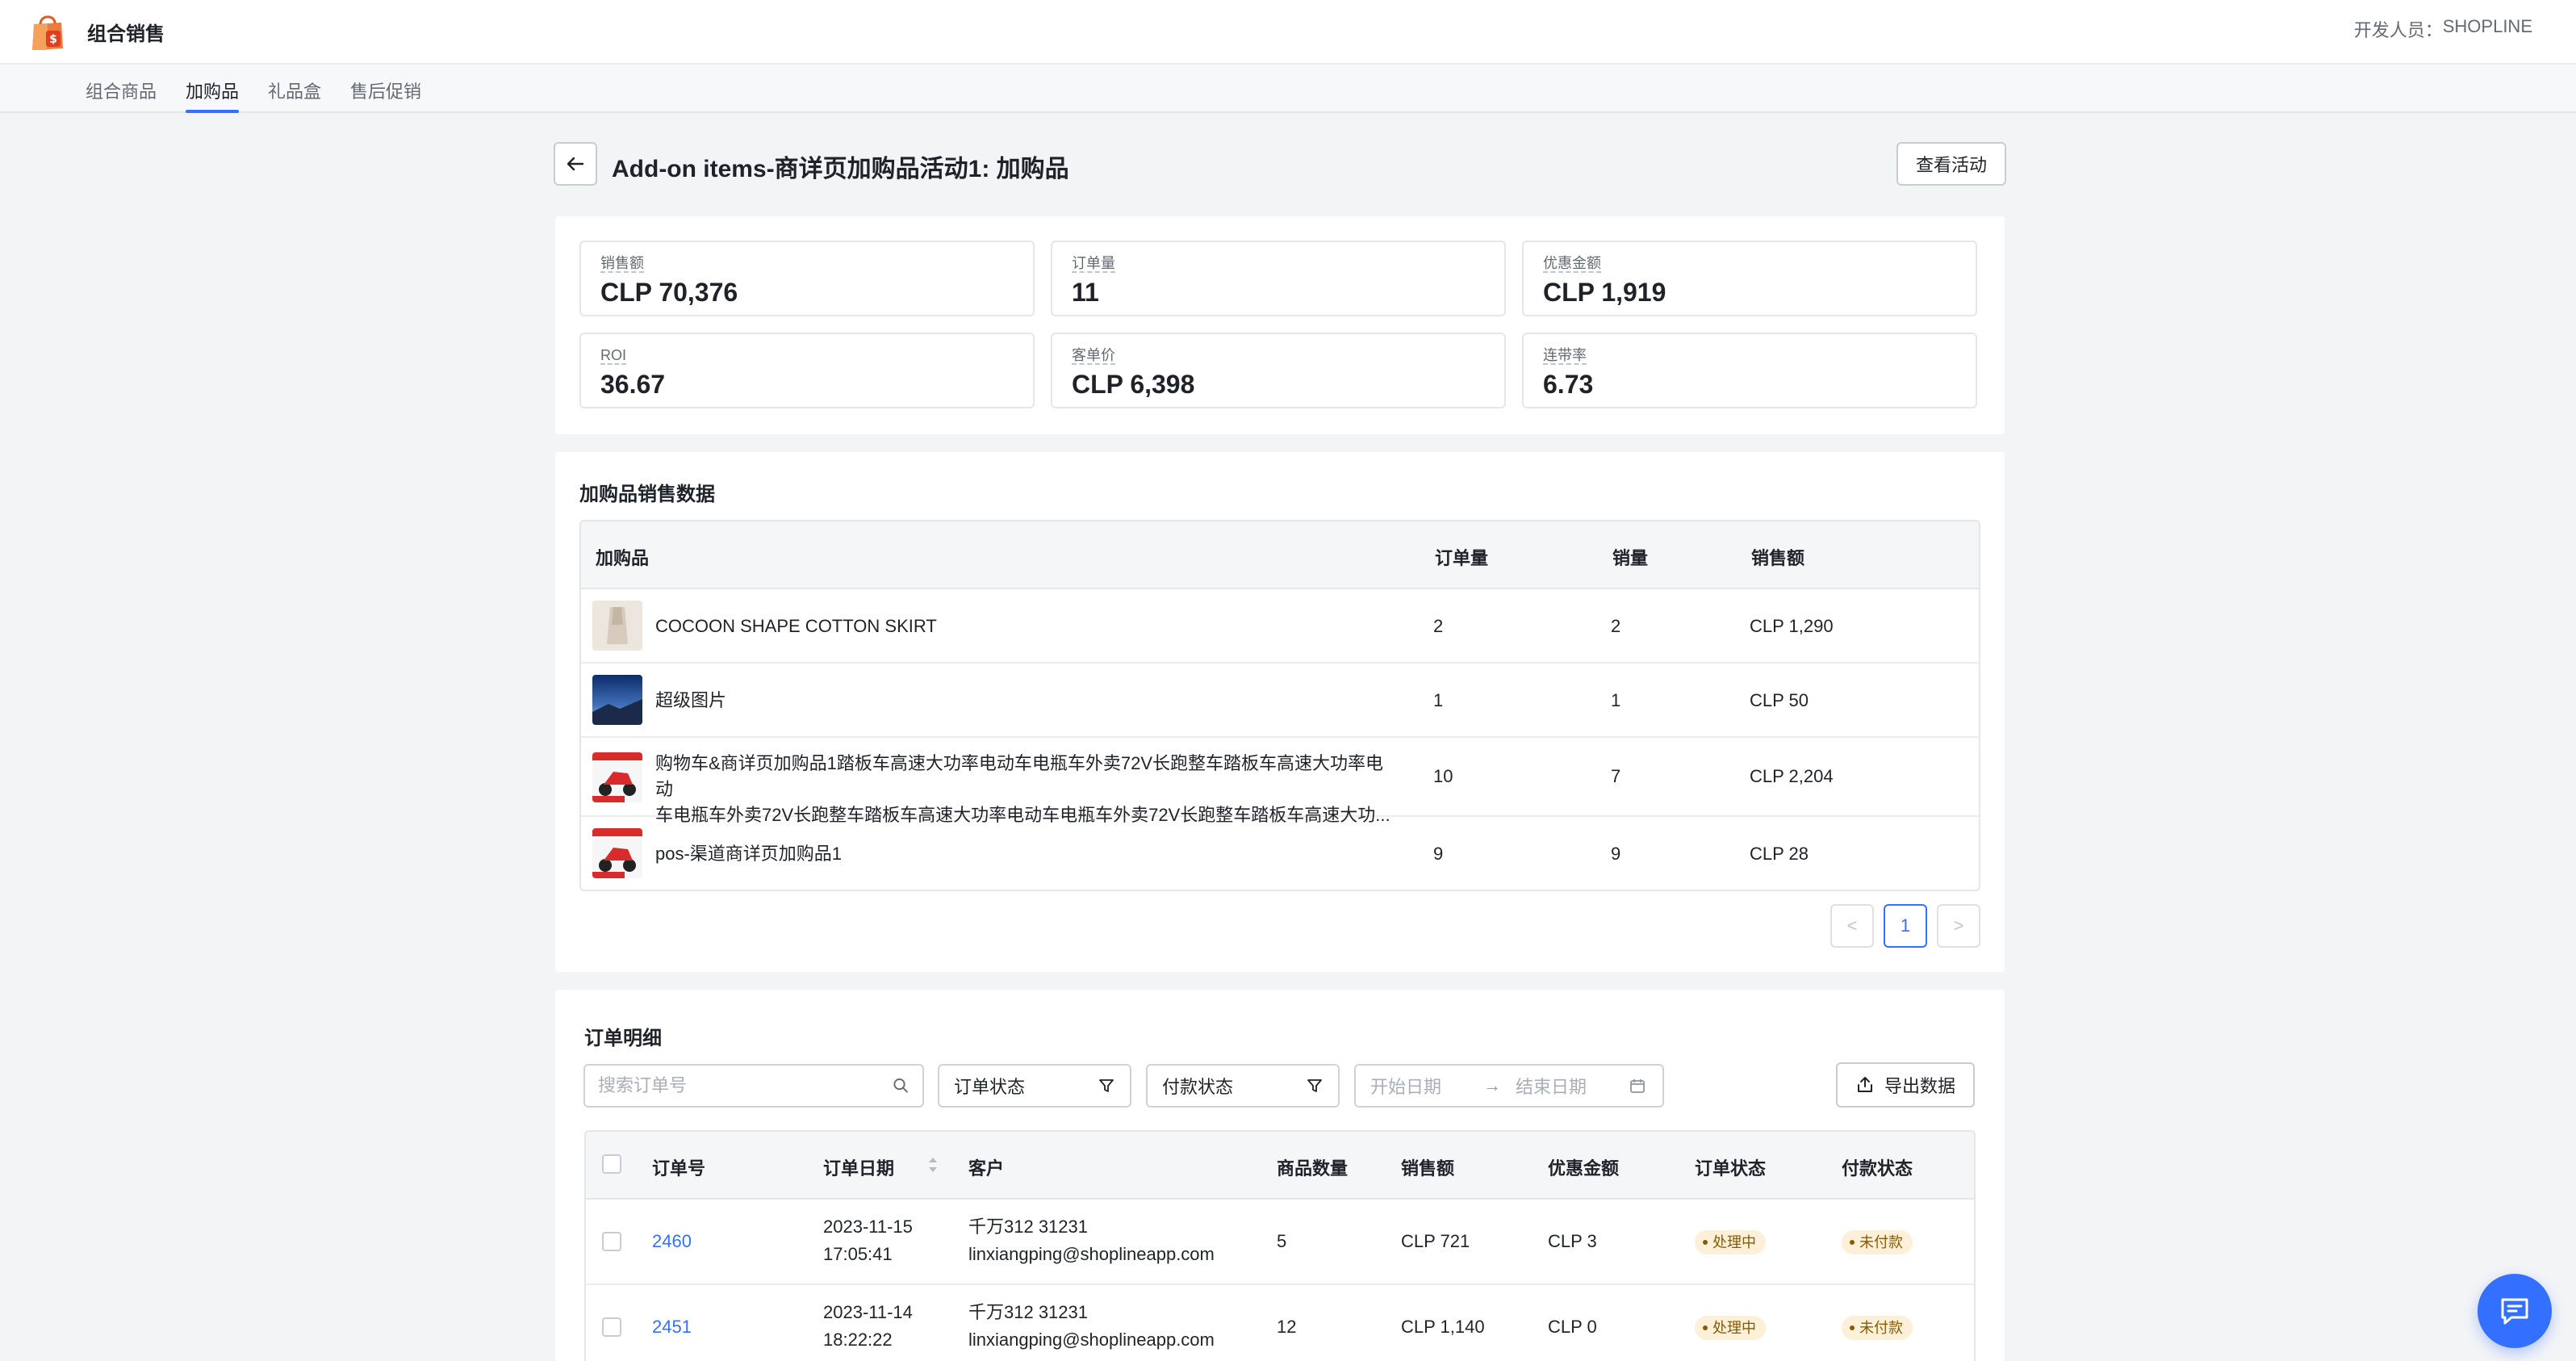 This screenshot has width=2576, height=1361. Describe the element at coordinates (1958, 926) in the screenshot. I see `pagination-next-button: >` at that location.